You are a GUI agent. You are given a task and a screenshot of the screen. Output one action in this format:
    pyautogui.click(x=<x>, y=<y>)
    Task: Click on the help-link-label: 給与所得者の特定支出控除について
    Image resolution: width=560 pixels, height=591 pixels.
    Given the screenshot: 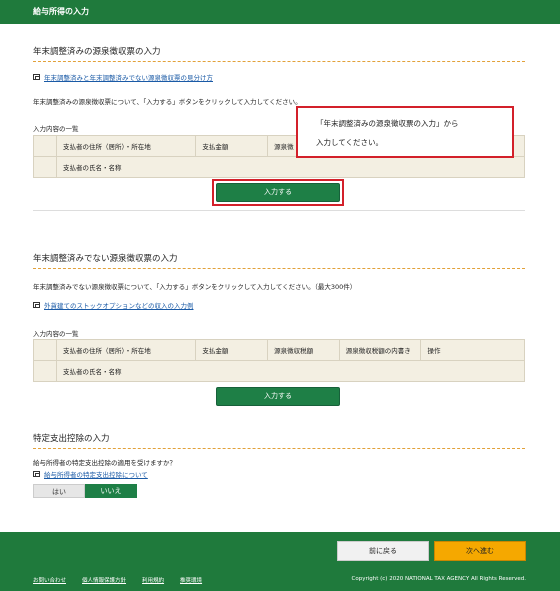 What is the action you would take?
    pyautogui.click(x=96, y=474)
    